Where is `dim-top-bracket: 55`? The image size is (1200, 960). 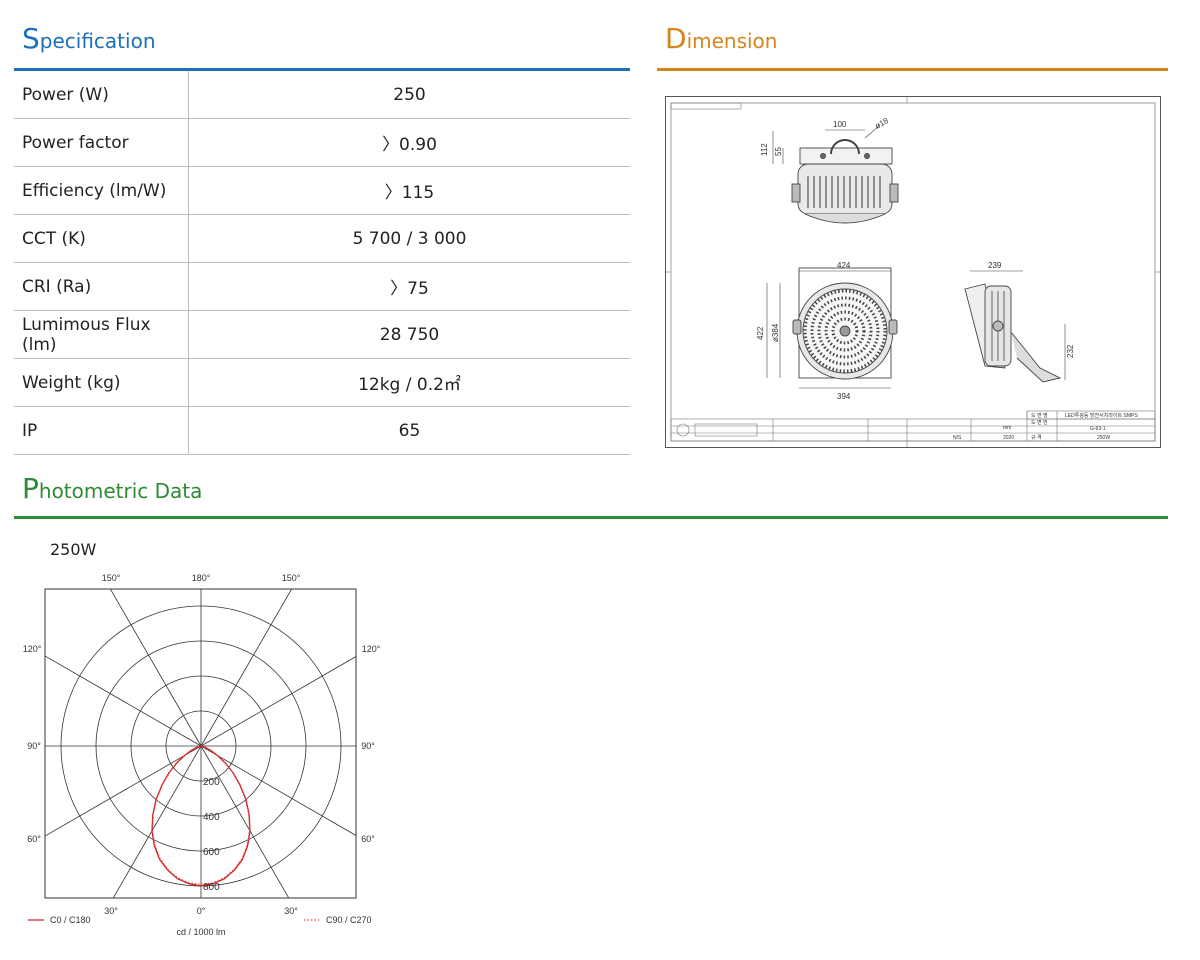
dim-top-bracket: 55 is located at coordinates (778, 151).